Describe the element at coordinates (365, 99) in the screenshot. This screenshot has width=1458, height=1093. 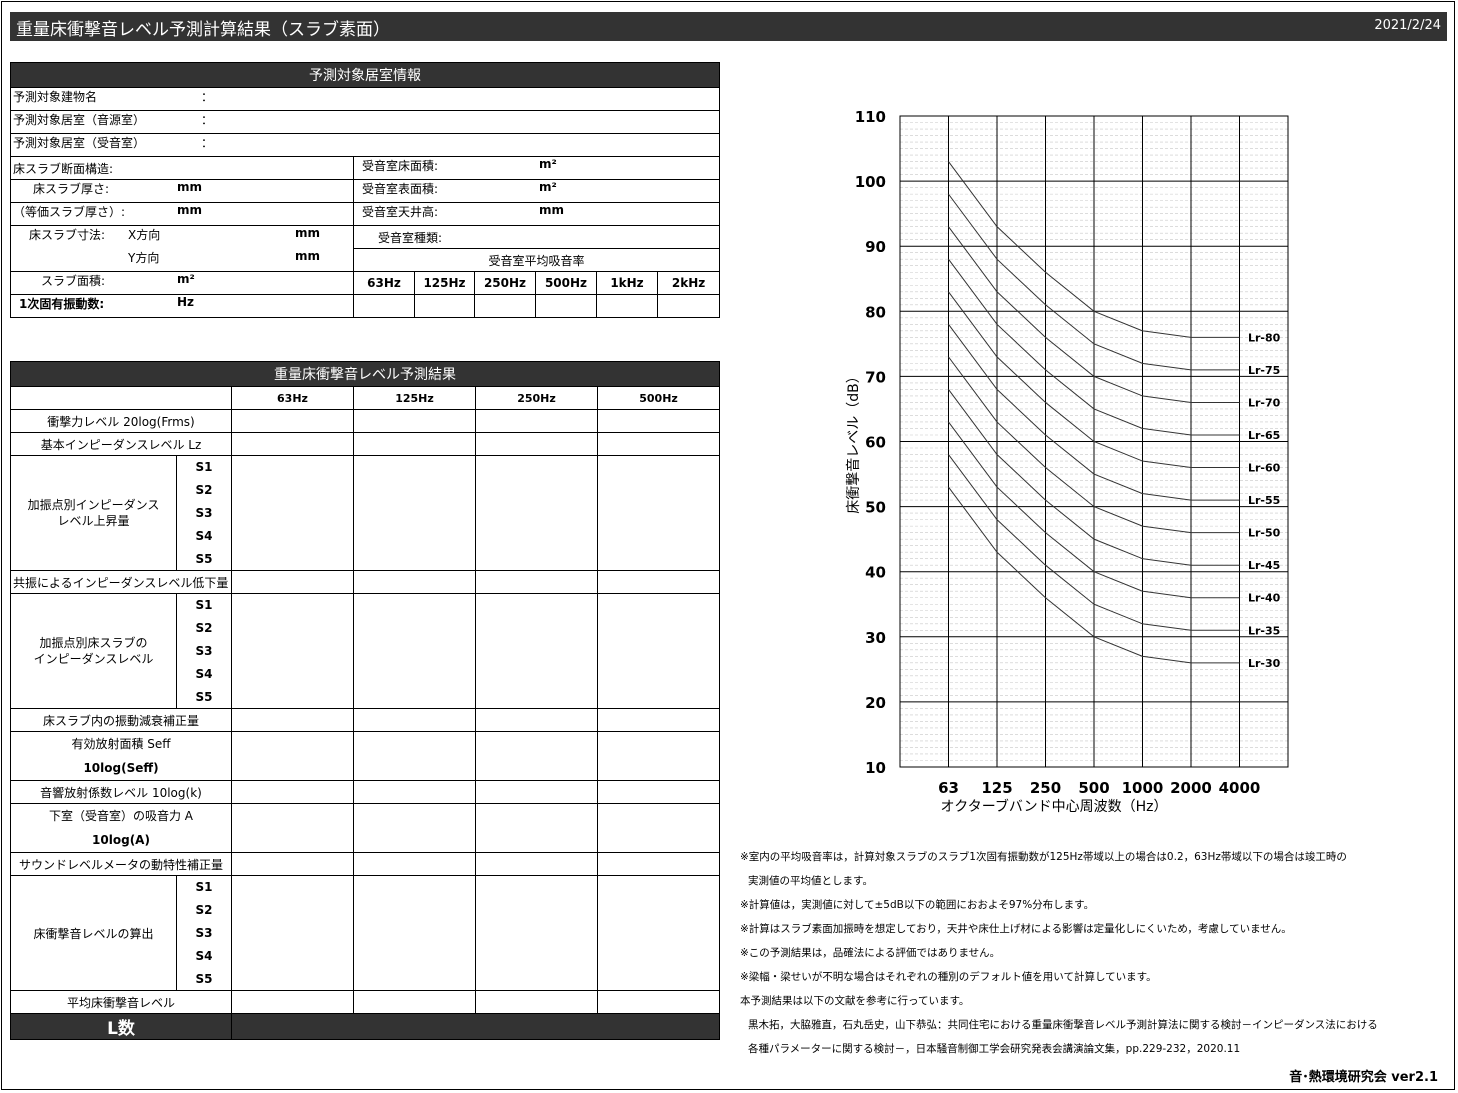
I see `building-row: 予測対象建物名 ：` at that location.